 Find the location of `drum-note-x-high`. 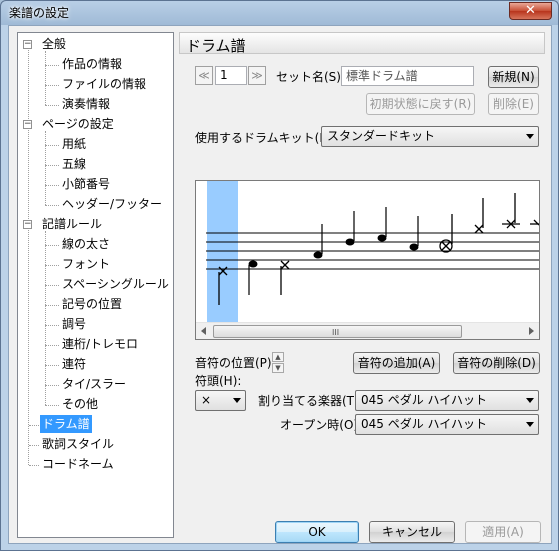

drum-note-x-high is located at coordinates (479, 216).